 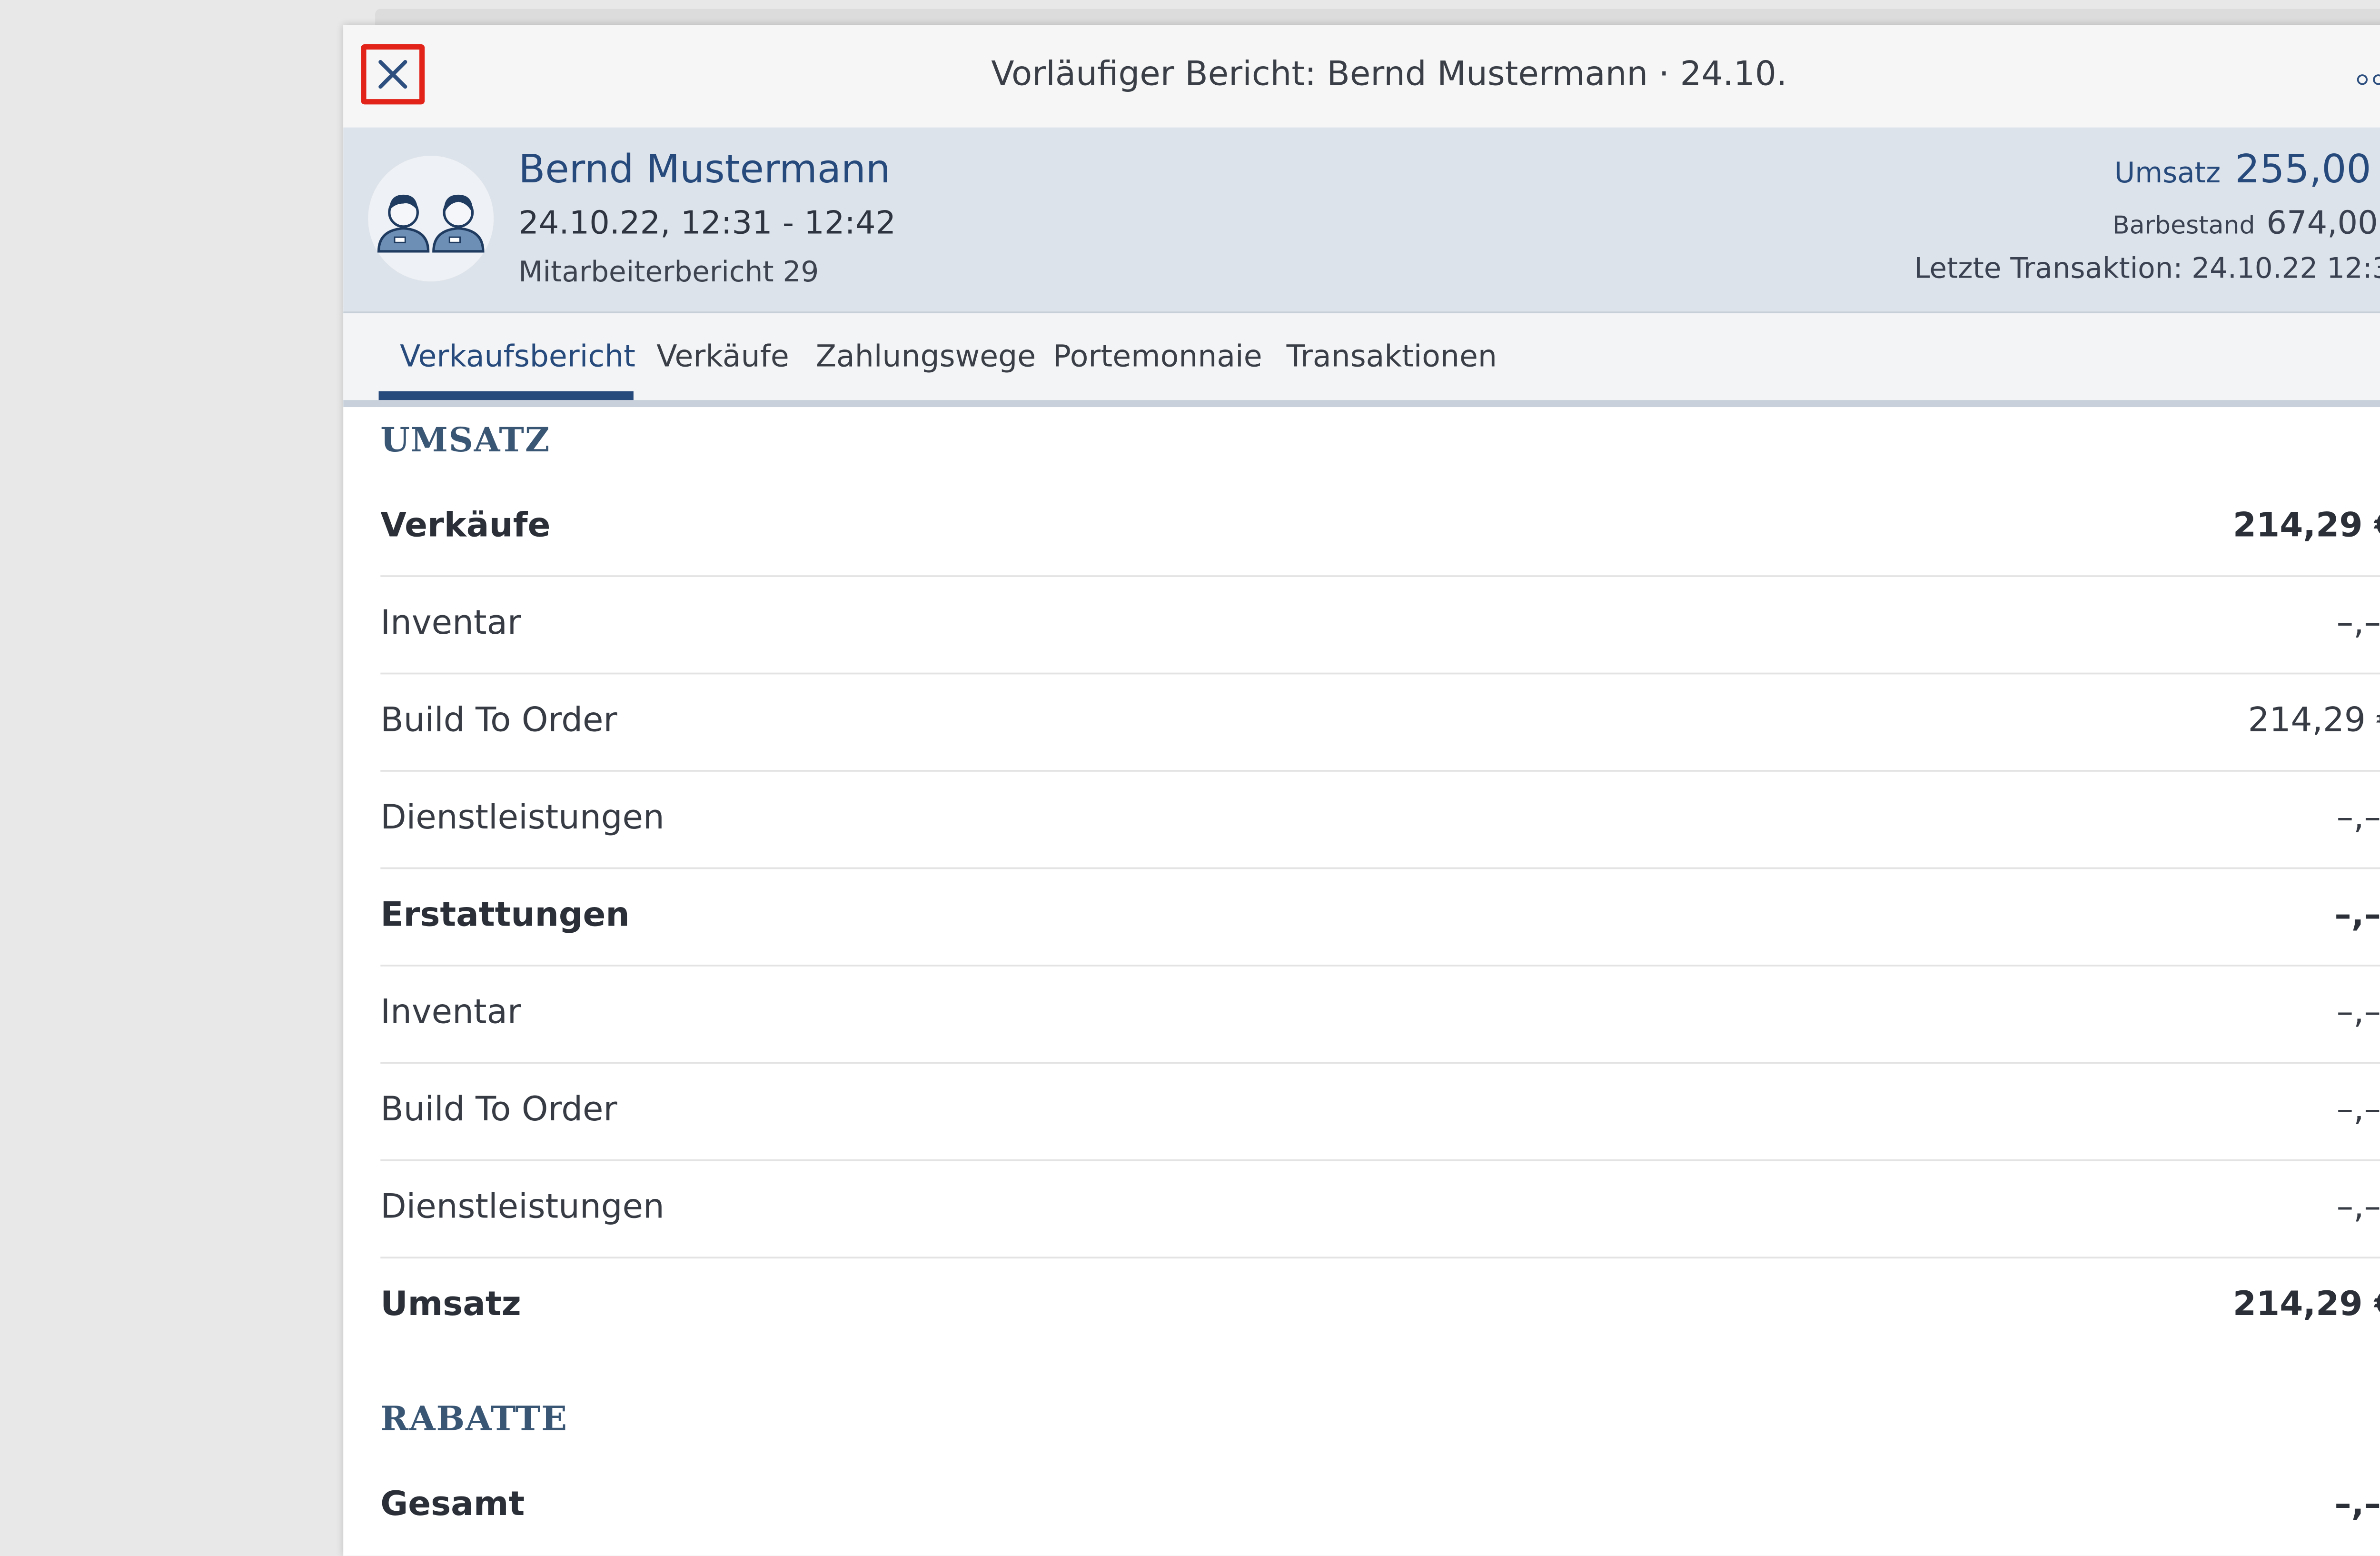 What do you see at coordinates (1380, 1112) in the screenshot?
I see `report-row: Build To Order –,––` at bounding box center [1380, 1112].